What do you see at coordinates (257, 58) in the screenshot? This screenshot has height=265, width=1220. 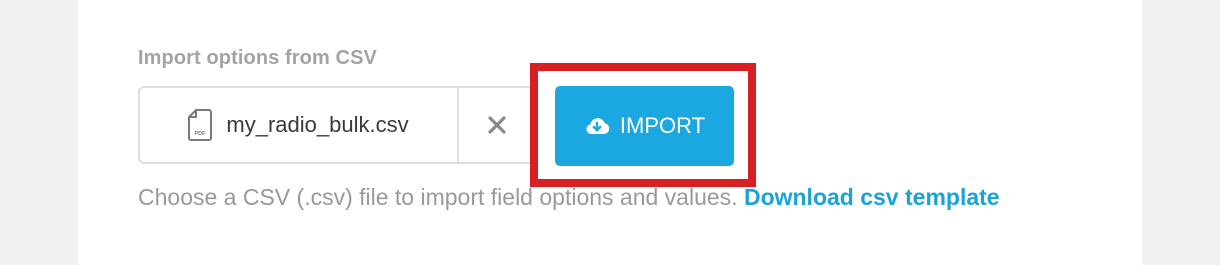 I see `section-label: Import options from CSV` at bounding box center [257, 58].